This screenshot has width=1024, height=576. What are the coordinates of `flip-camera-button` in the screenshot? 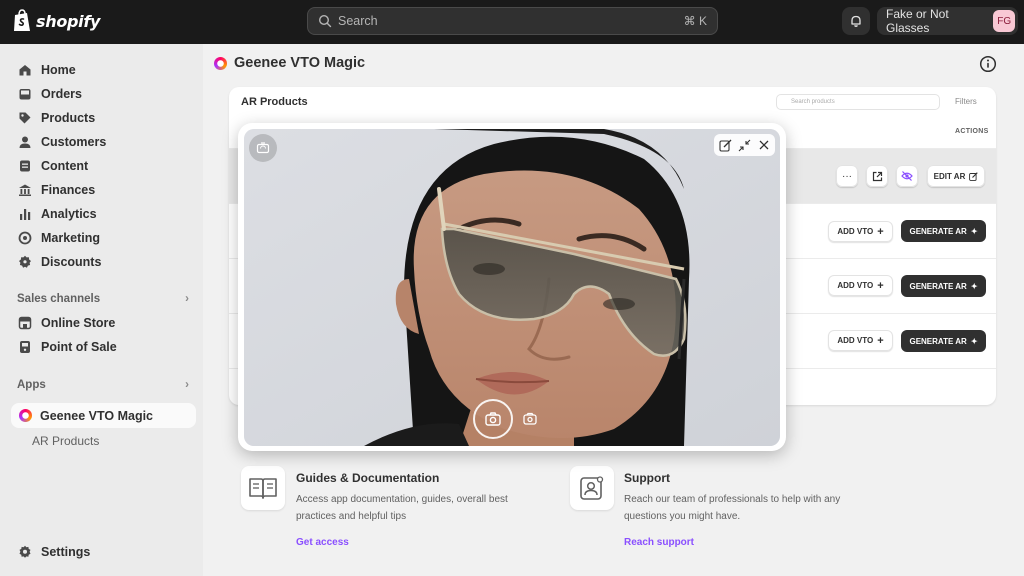 It's located at (263, 148).